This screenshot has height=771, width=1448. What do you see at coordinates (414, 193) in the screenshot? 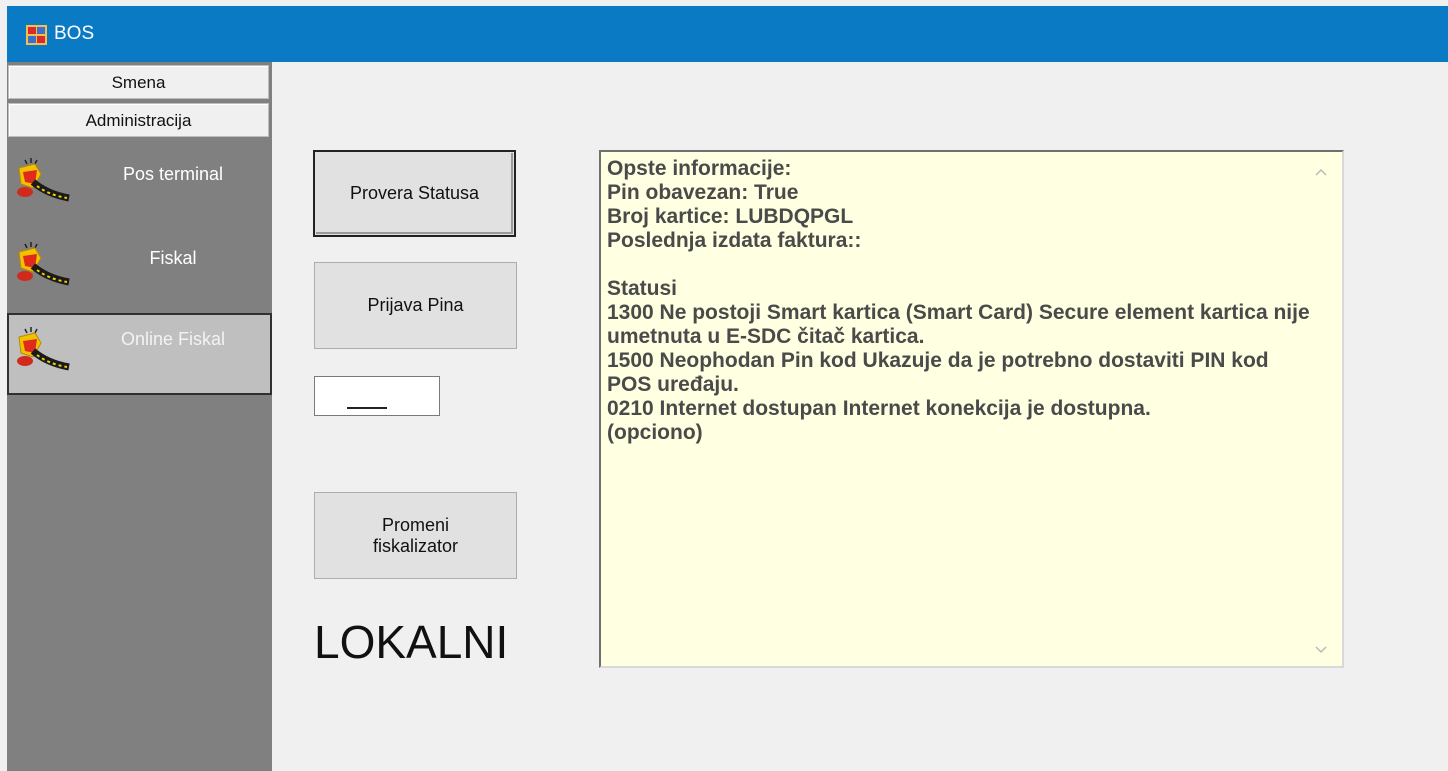
I see `check-status-button: Provera Statusa` at bounding box center [414, 193].